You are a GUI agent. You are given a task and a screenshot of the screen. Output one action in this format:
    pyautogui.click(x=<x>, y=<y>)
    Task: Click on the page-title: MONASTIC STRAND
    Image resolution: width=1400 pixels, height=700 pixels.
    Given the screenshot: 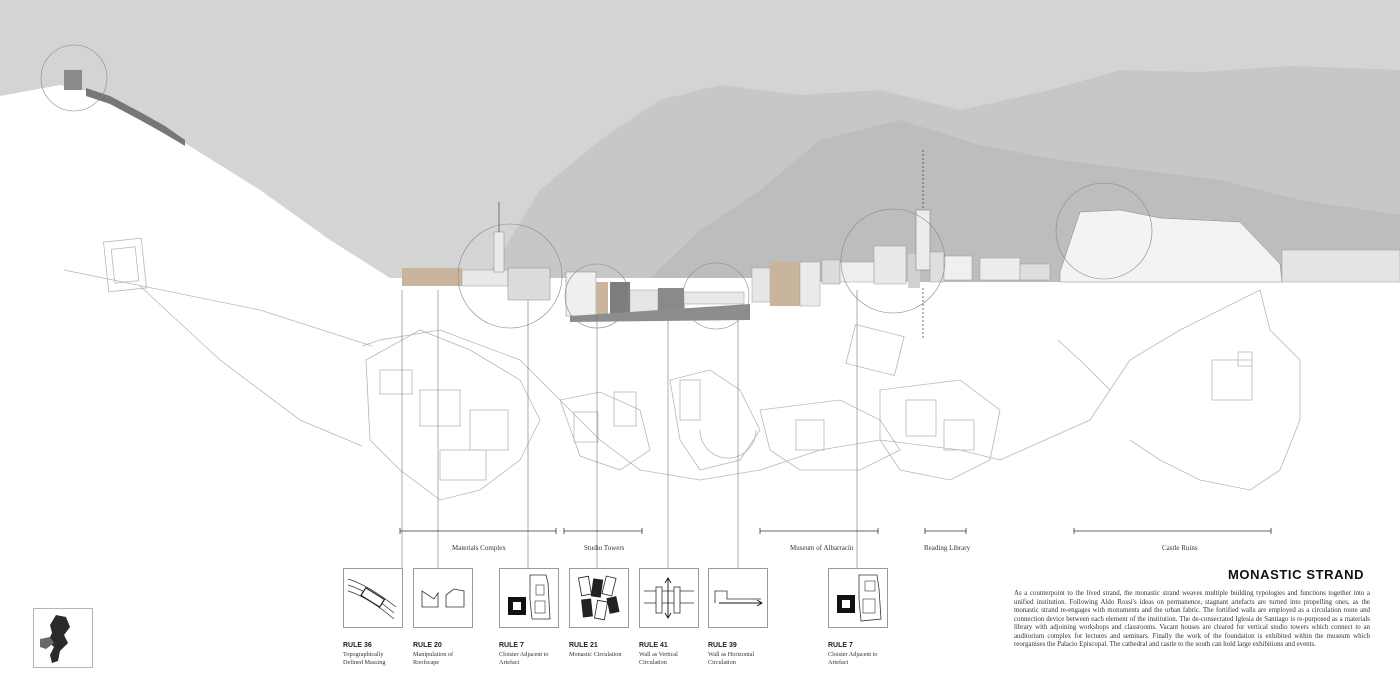 What is the action you would take?
    pyautogui.click(x=1296, y=574)
    